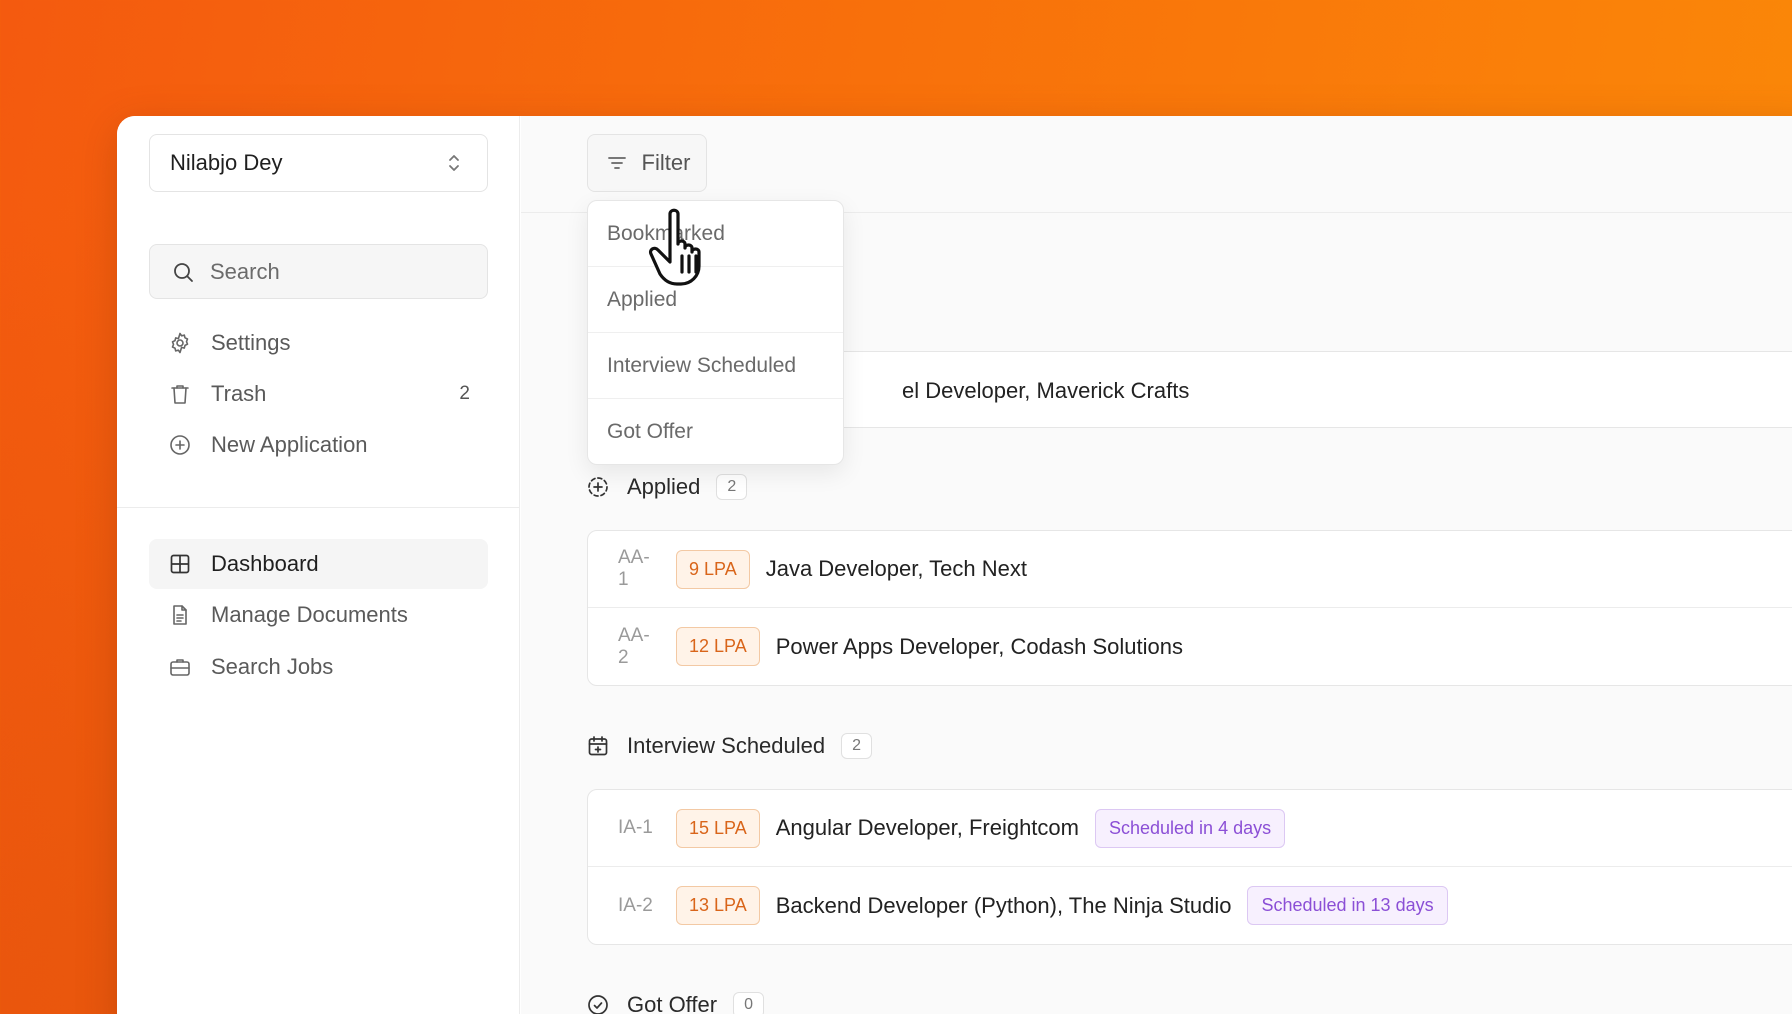 The height and width of the screenshot is (1014, 1792). I want to click on schedule-badge: Scheduled in 4 days, so click(1190, 828).